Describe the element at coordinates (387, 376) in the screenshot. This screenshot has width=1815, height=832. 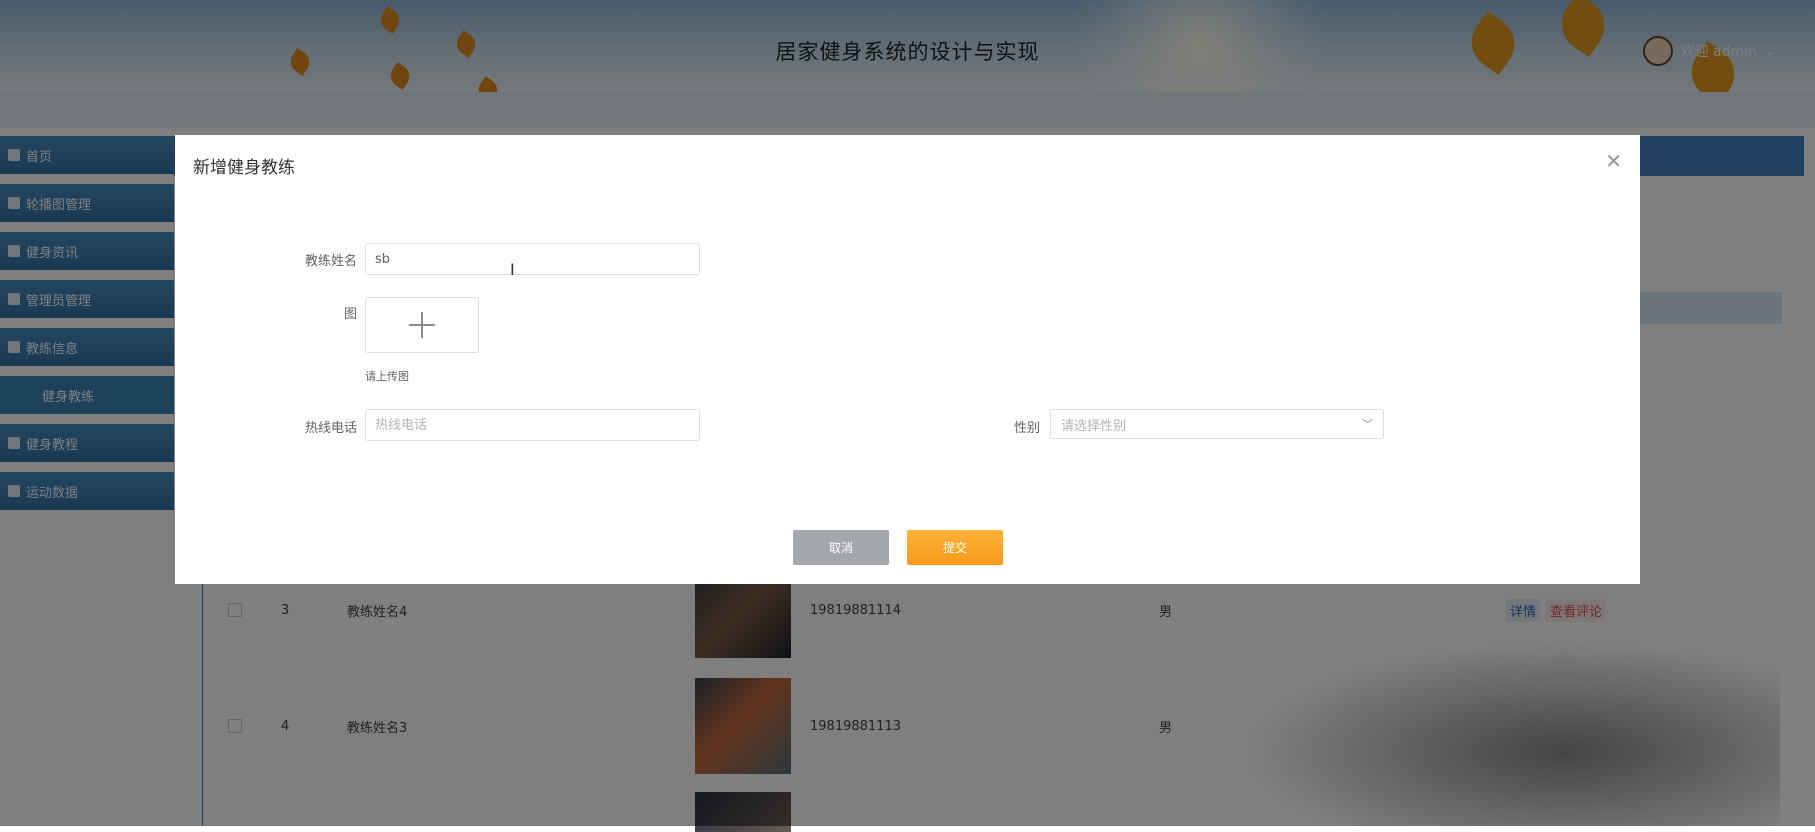
I see `upload-tip: 请上传图` at that location.